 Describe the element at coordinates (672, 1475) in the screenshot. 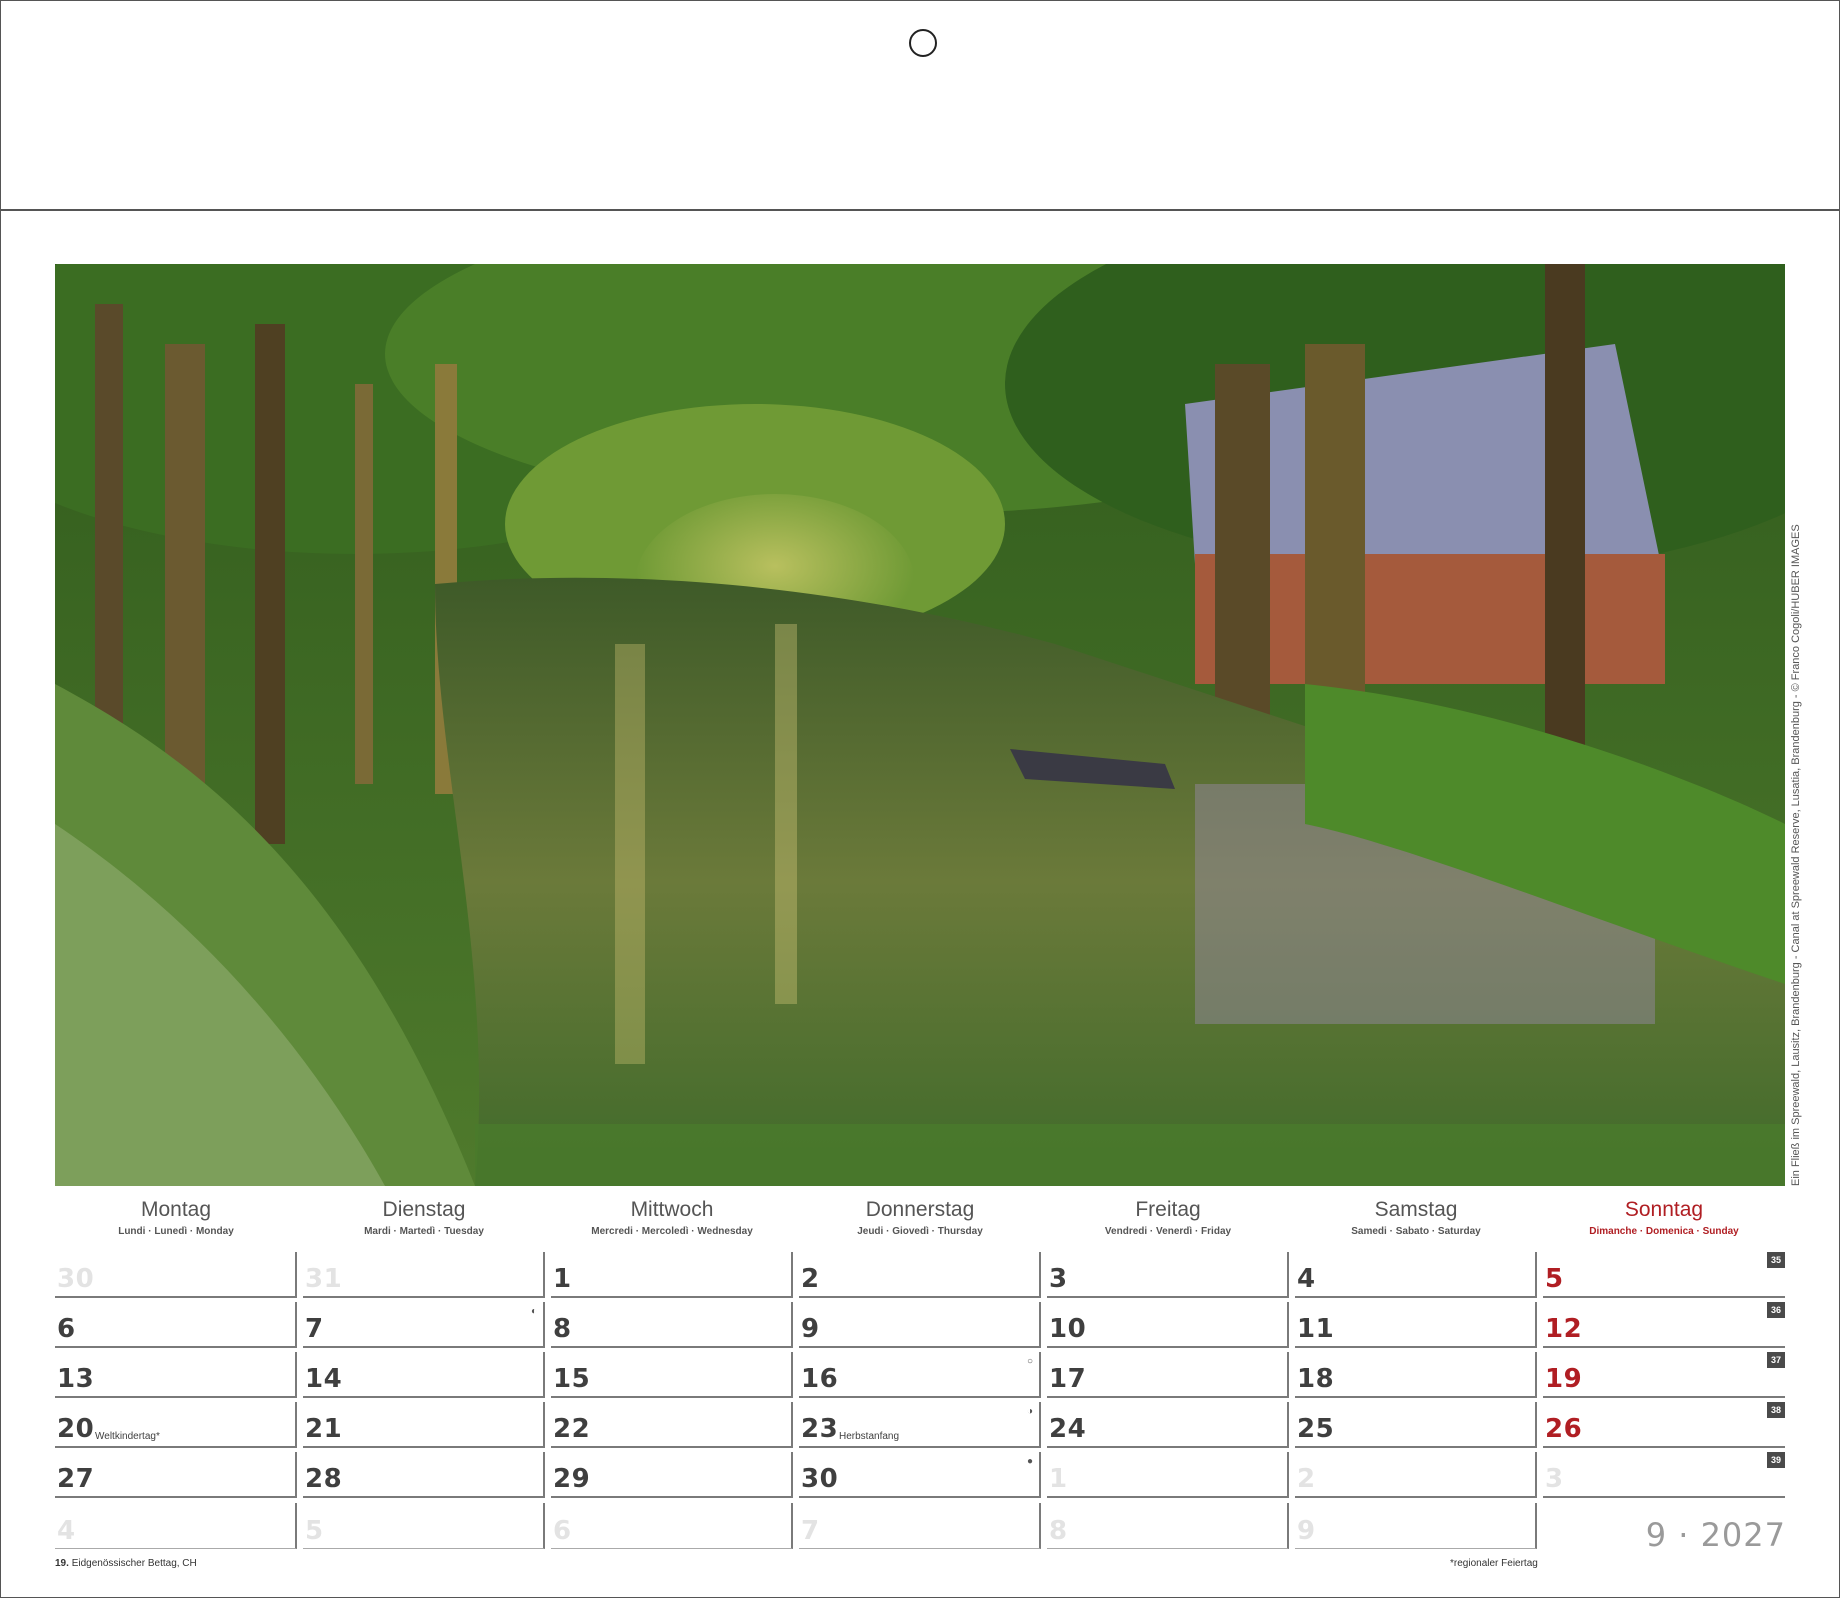

I see `day-cell: 29` at that location.